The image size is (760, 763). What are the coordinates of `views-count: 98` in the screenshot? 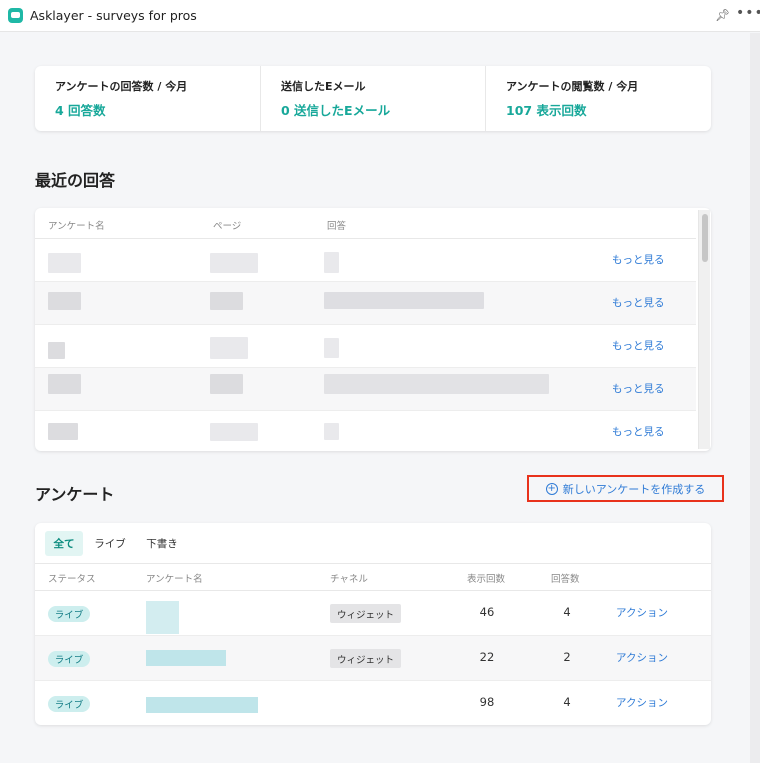 It's located at (487, 702).